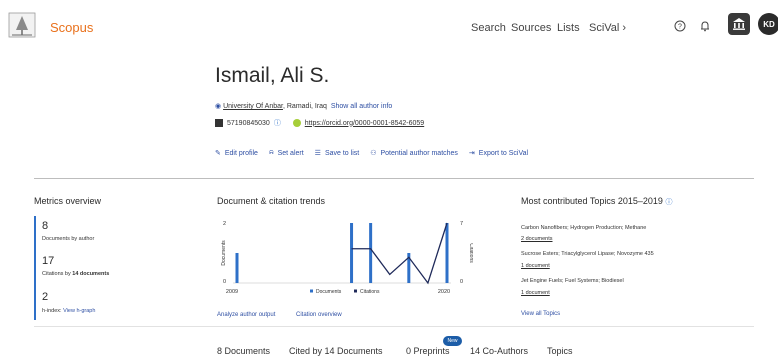  Describe the element at coordinates (461, 224) in the screenshot. I see `right-tick-label: 7` at that location.